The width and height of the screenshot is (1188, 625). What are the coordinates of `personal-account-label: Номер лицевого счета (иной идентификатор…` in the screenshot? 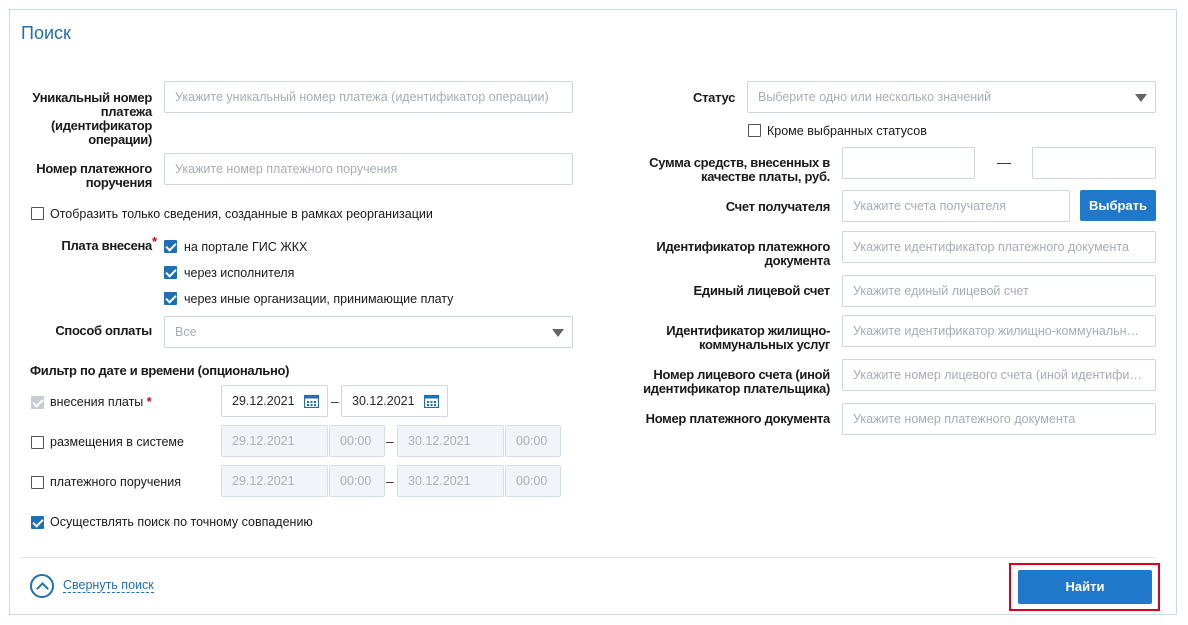 It's located at (736, 381).